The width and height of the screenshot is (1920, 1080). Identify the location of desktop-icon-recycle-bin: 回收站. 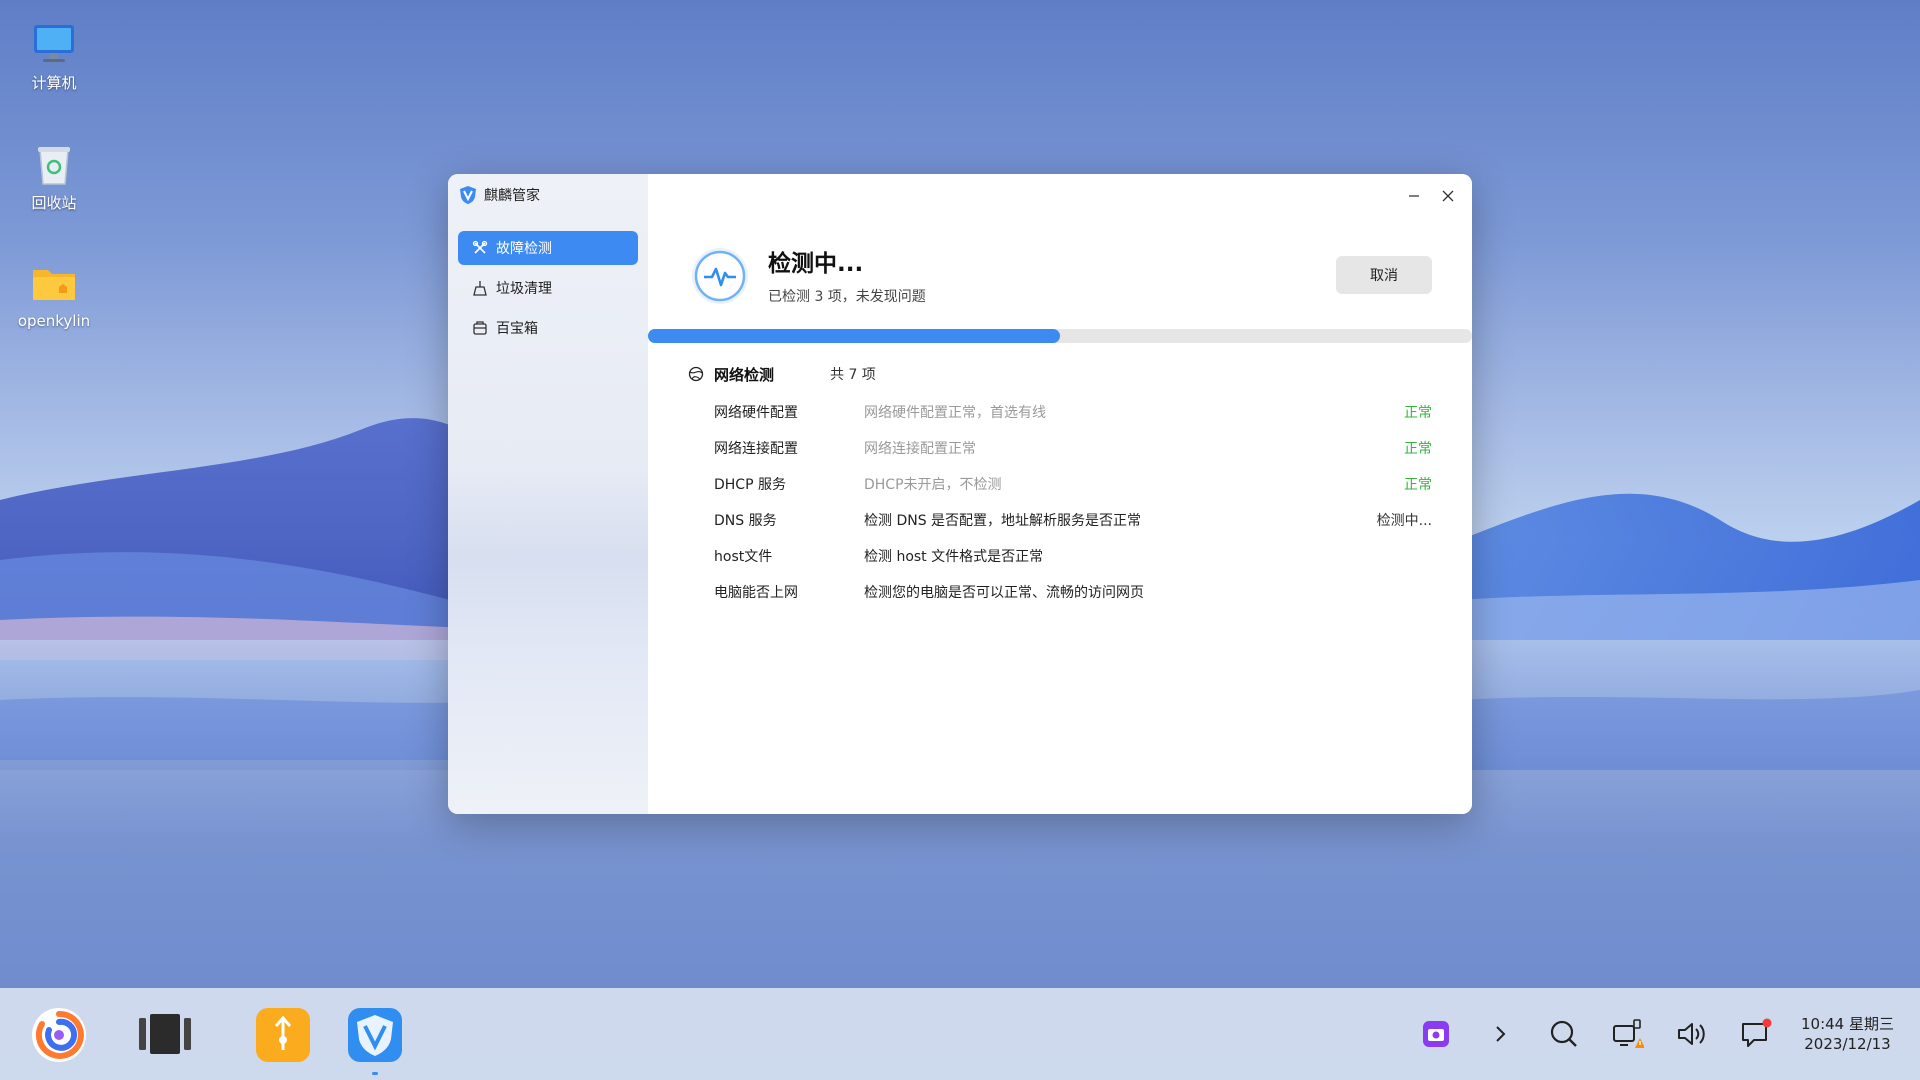
(54, 176).